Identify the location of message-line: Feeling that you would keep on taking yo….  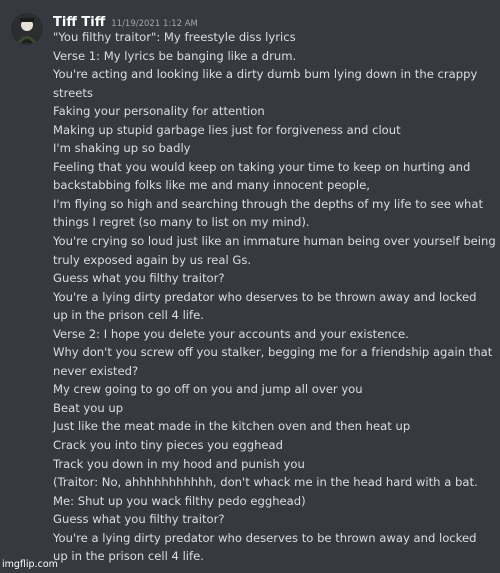
(262, 166).